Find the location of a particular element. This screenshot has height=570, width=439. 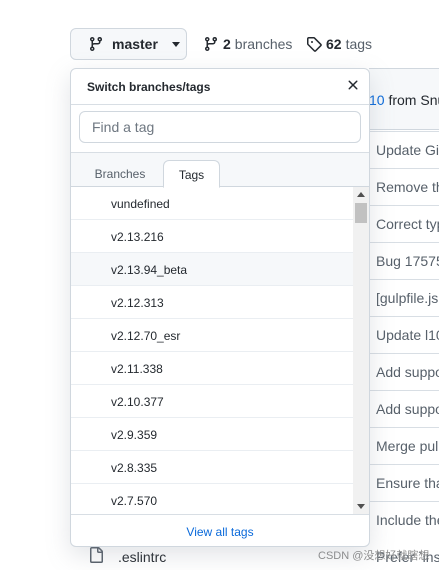

dropdown-title: Switch branches/tags is located at coordinates (149, 87).